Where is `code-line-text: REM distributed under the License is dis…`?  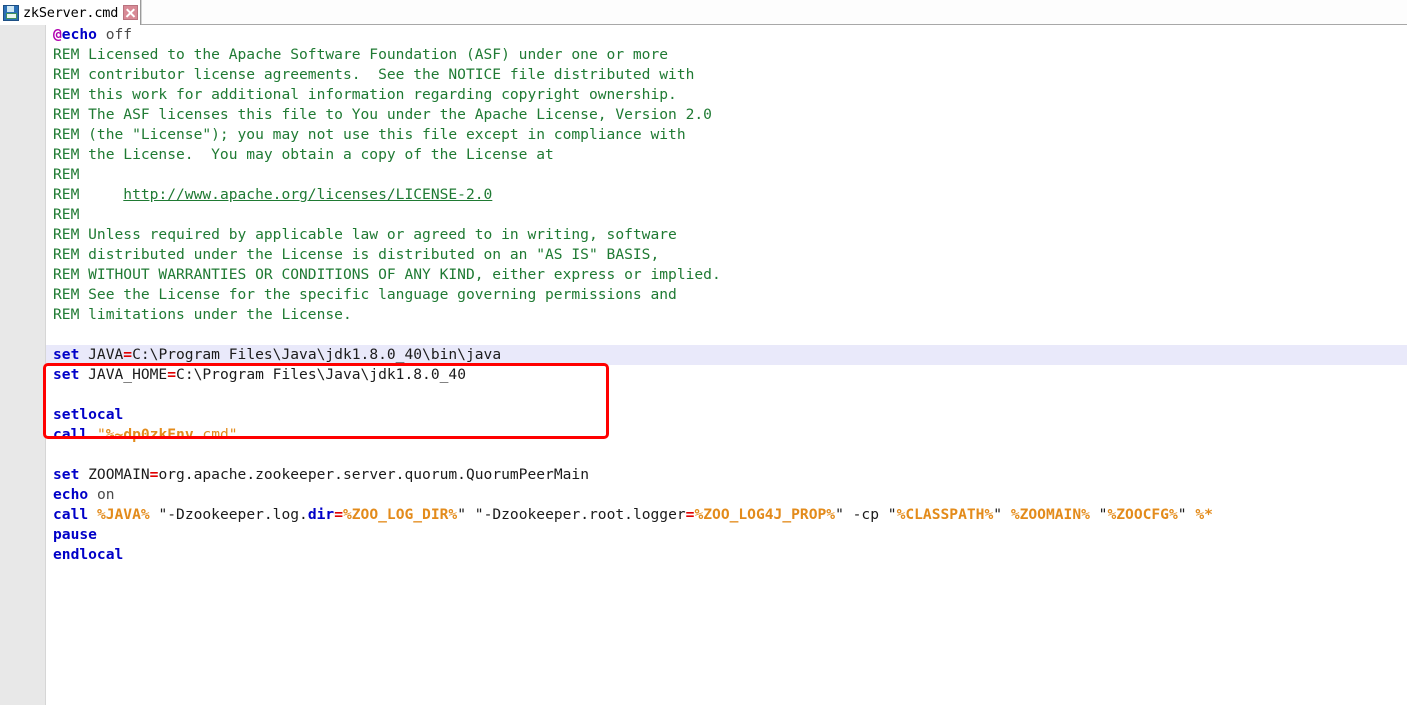
code-line-text: REM distributed under the License is dis… is located at coordinates (356, 255).